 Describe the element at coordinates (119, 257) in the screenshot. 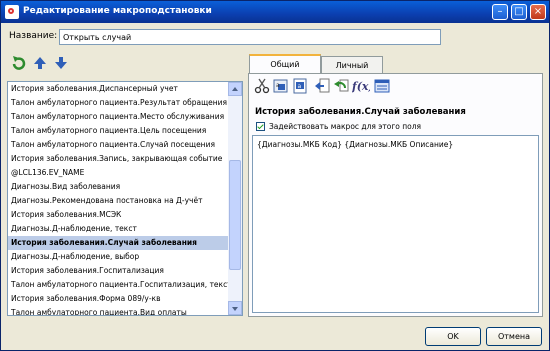

I see `list-item: Диагнозы.Д-наблюдение, выбор` at that location.